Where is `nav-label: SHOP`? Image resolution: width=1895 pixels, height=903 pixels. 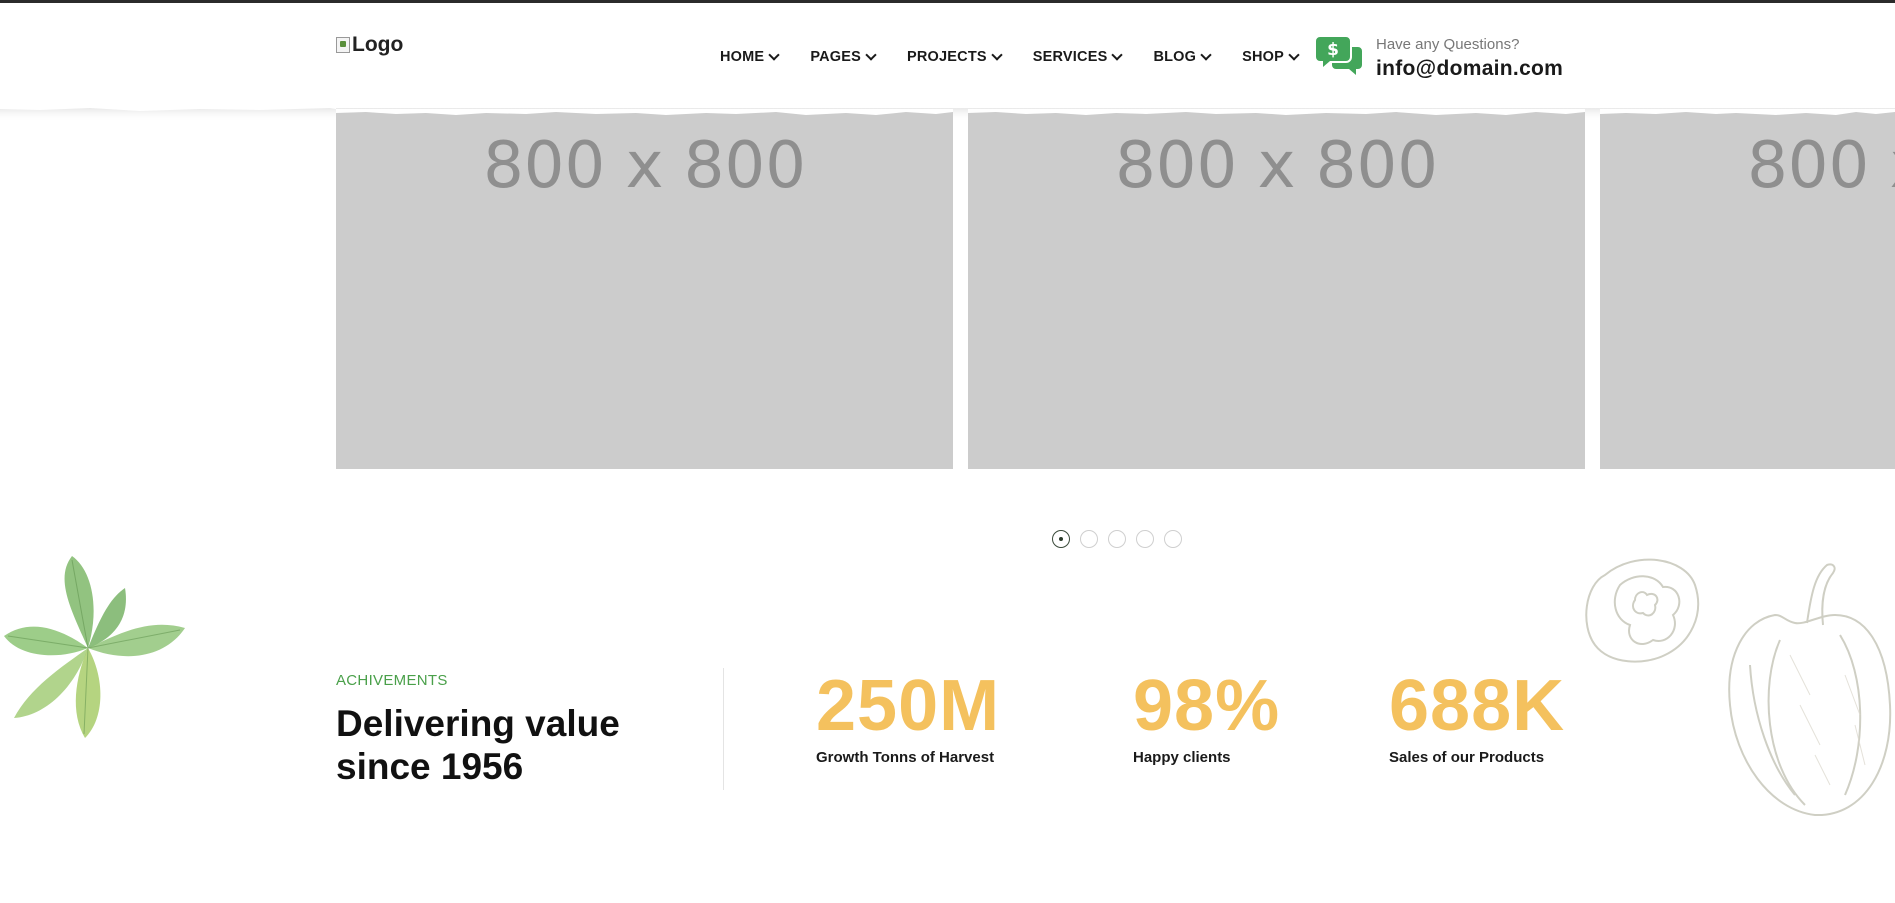
nav-label: SHOP is located at coordinates (1263, 57).